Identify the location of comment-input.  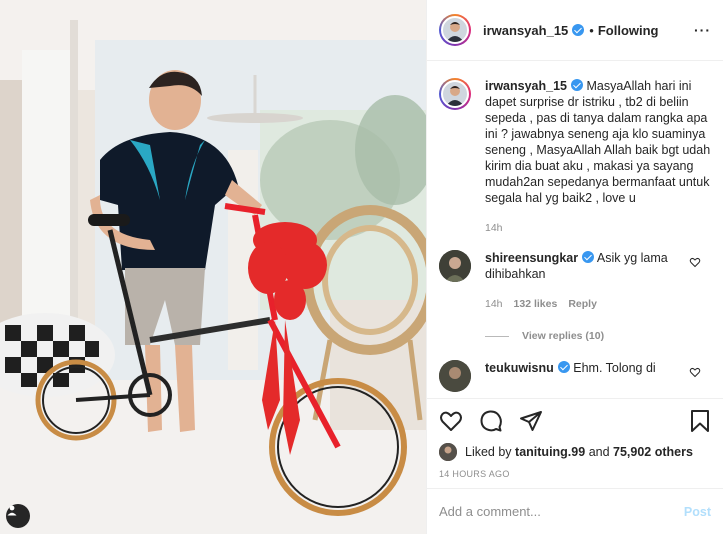
(561, 511).